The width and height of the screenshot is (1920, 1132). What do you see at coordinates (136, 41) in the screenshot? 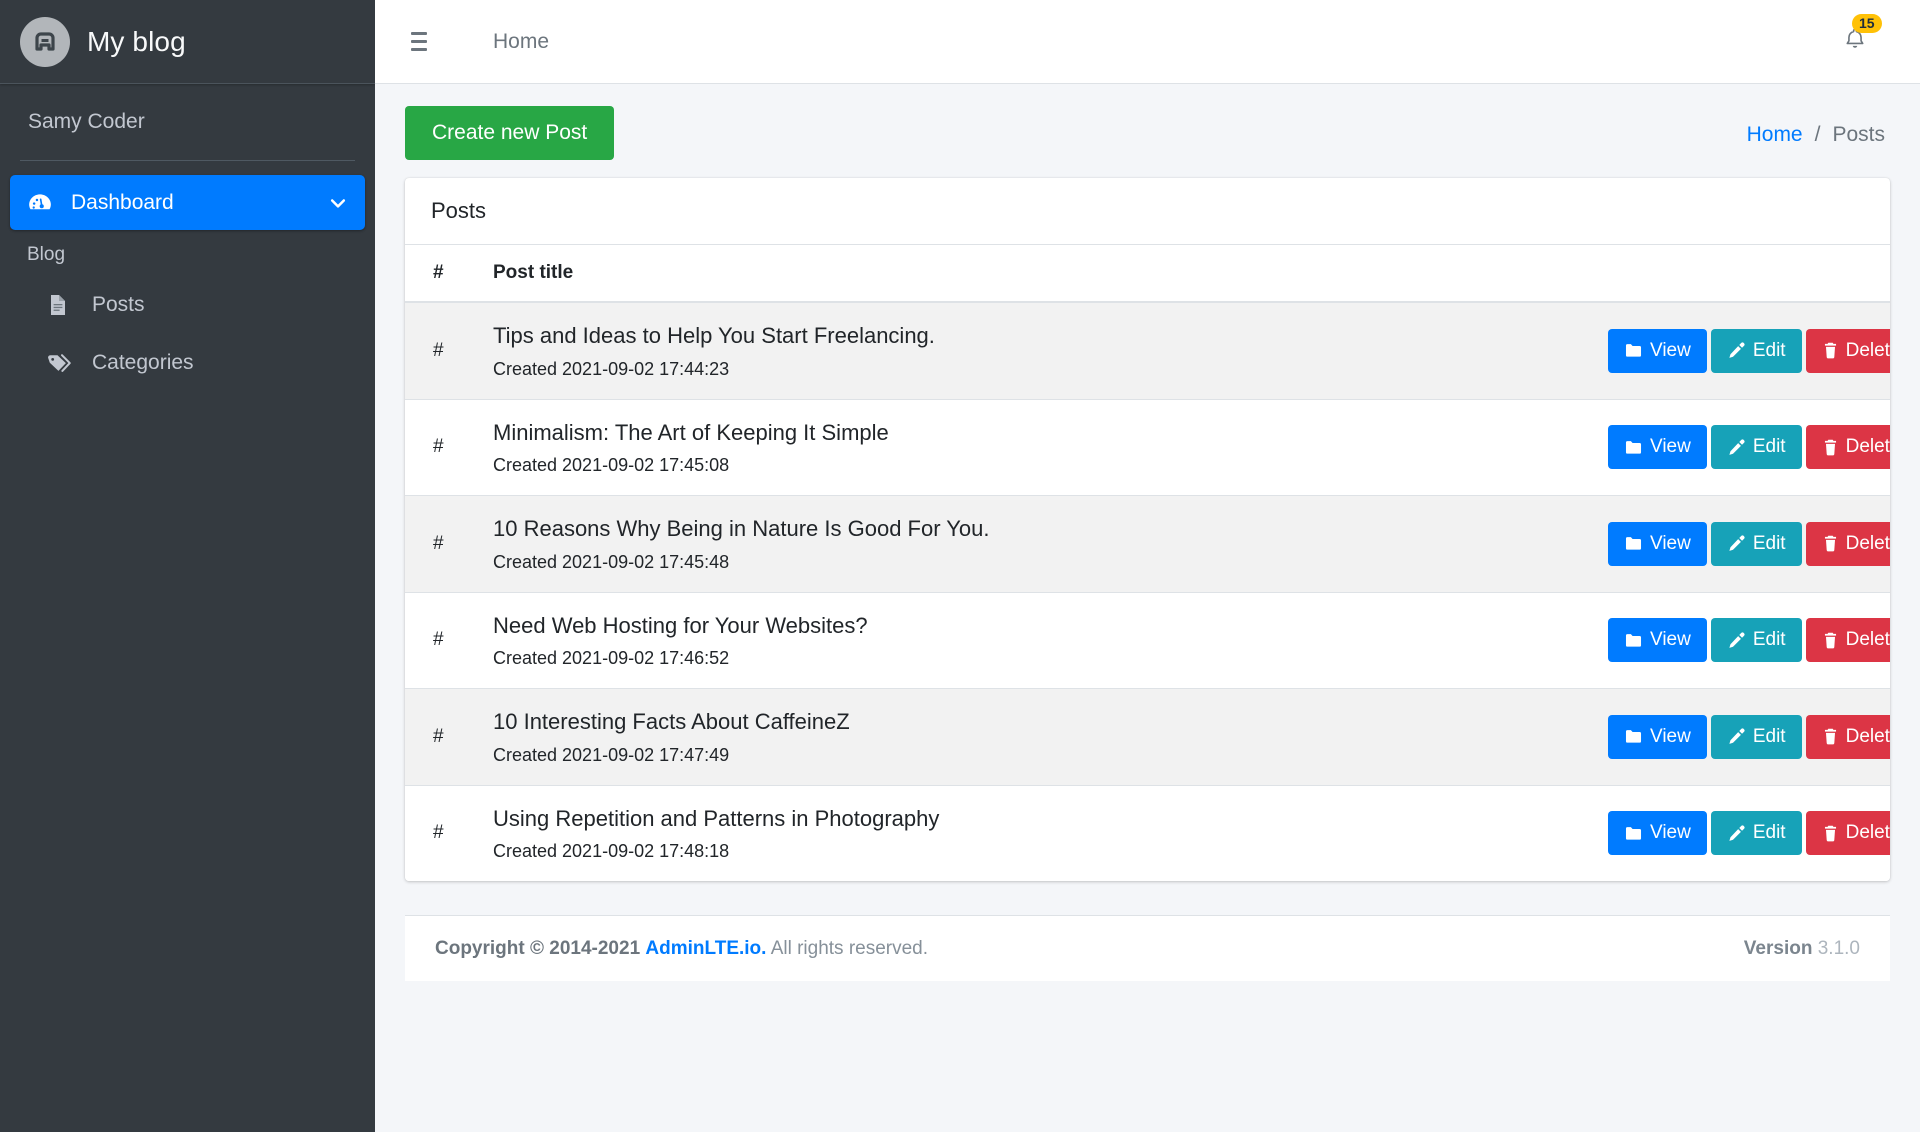
I see `brand-title: My blog` at bounding box center [136, 41].